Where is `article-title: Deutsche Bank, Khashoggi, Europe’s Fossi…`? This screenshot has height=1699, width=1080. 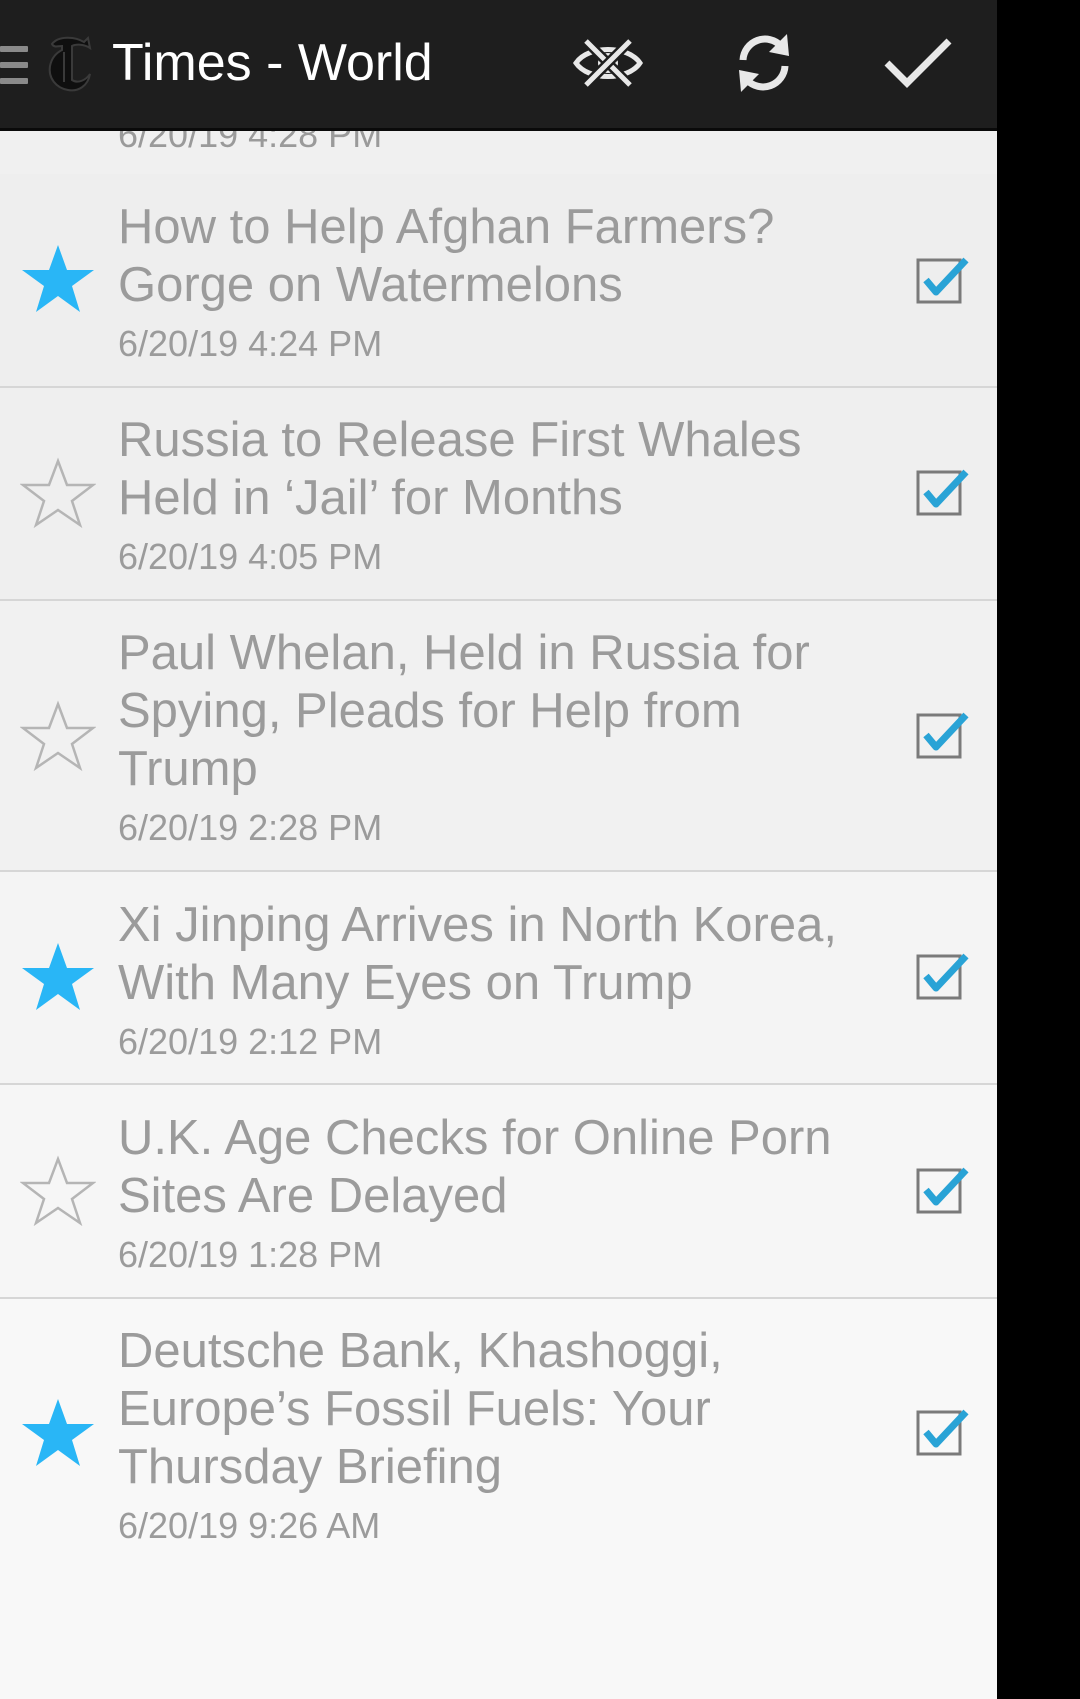 article-title: Deutsche Bank, Khashoggi, Europe’s Fossi… is located at coordinates (498, 1409).